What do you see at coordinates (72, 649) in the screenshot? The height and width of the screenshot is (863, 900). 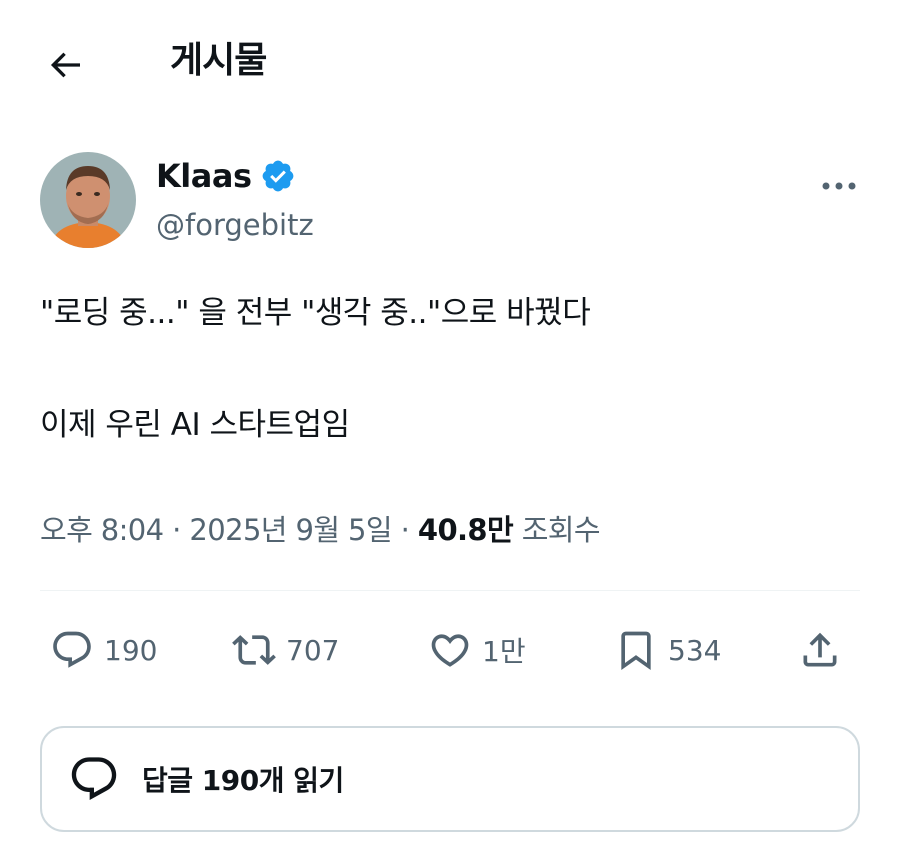 I see `reply-icon` at bounding box center [72, 649].